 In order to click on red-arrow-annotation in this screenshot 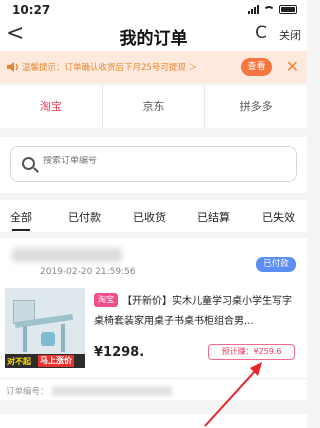, I will do `click(233, 394)`.